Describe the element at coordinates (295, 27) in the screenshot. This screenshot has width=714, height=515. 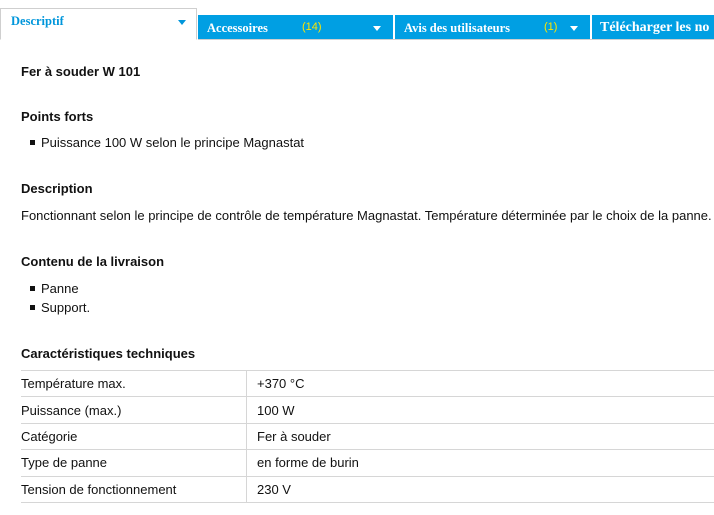
I see `tab-accessoires: Accessoires (14)` at that location.